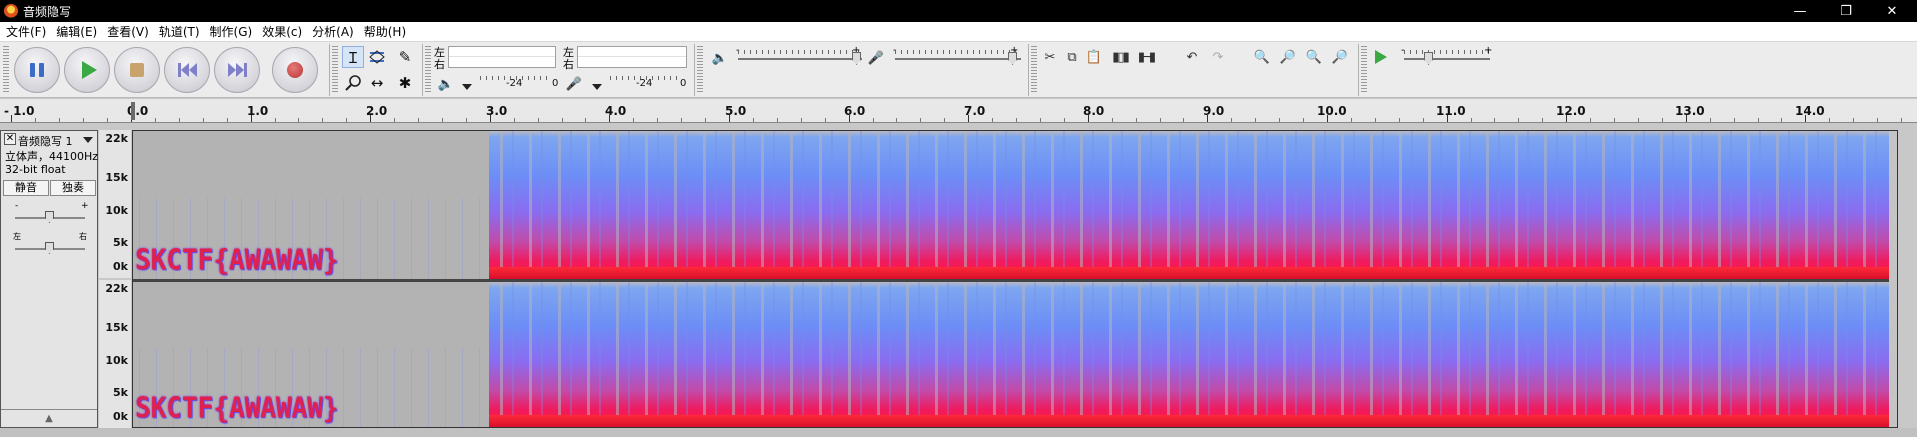  Describe the element at coordinates (597, 87) in the screenshot. I see `record-meter-dropdown` at that location.